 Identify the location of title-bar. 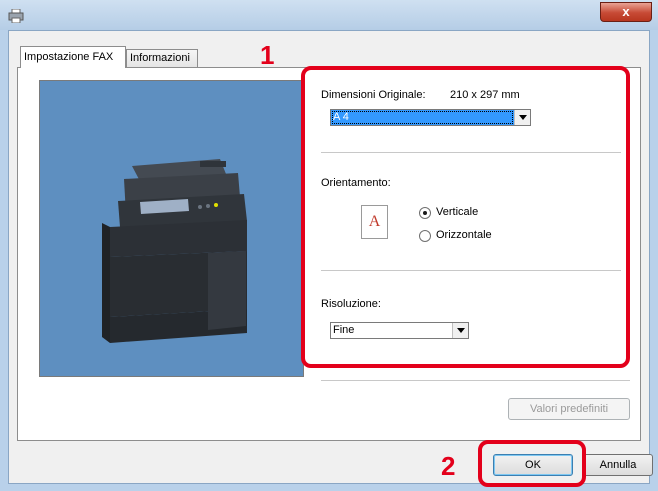
(329, 15).